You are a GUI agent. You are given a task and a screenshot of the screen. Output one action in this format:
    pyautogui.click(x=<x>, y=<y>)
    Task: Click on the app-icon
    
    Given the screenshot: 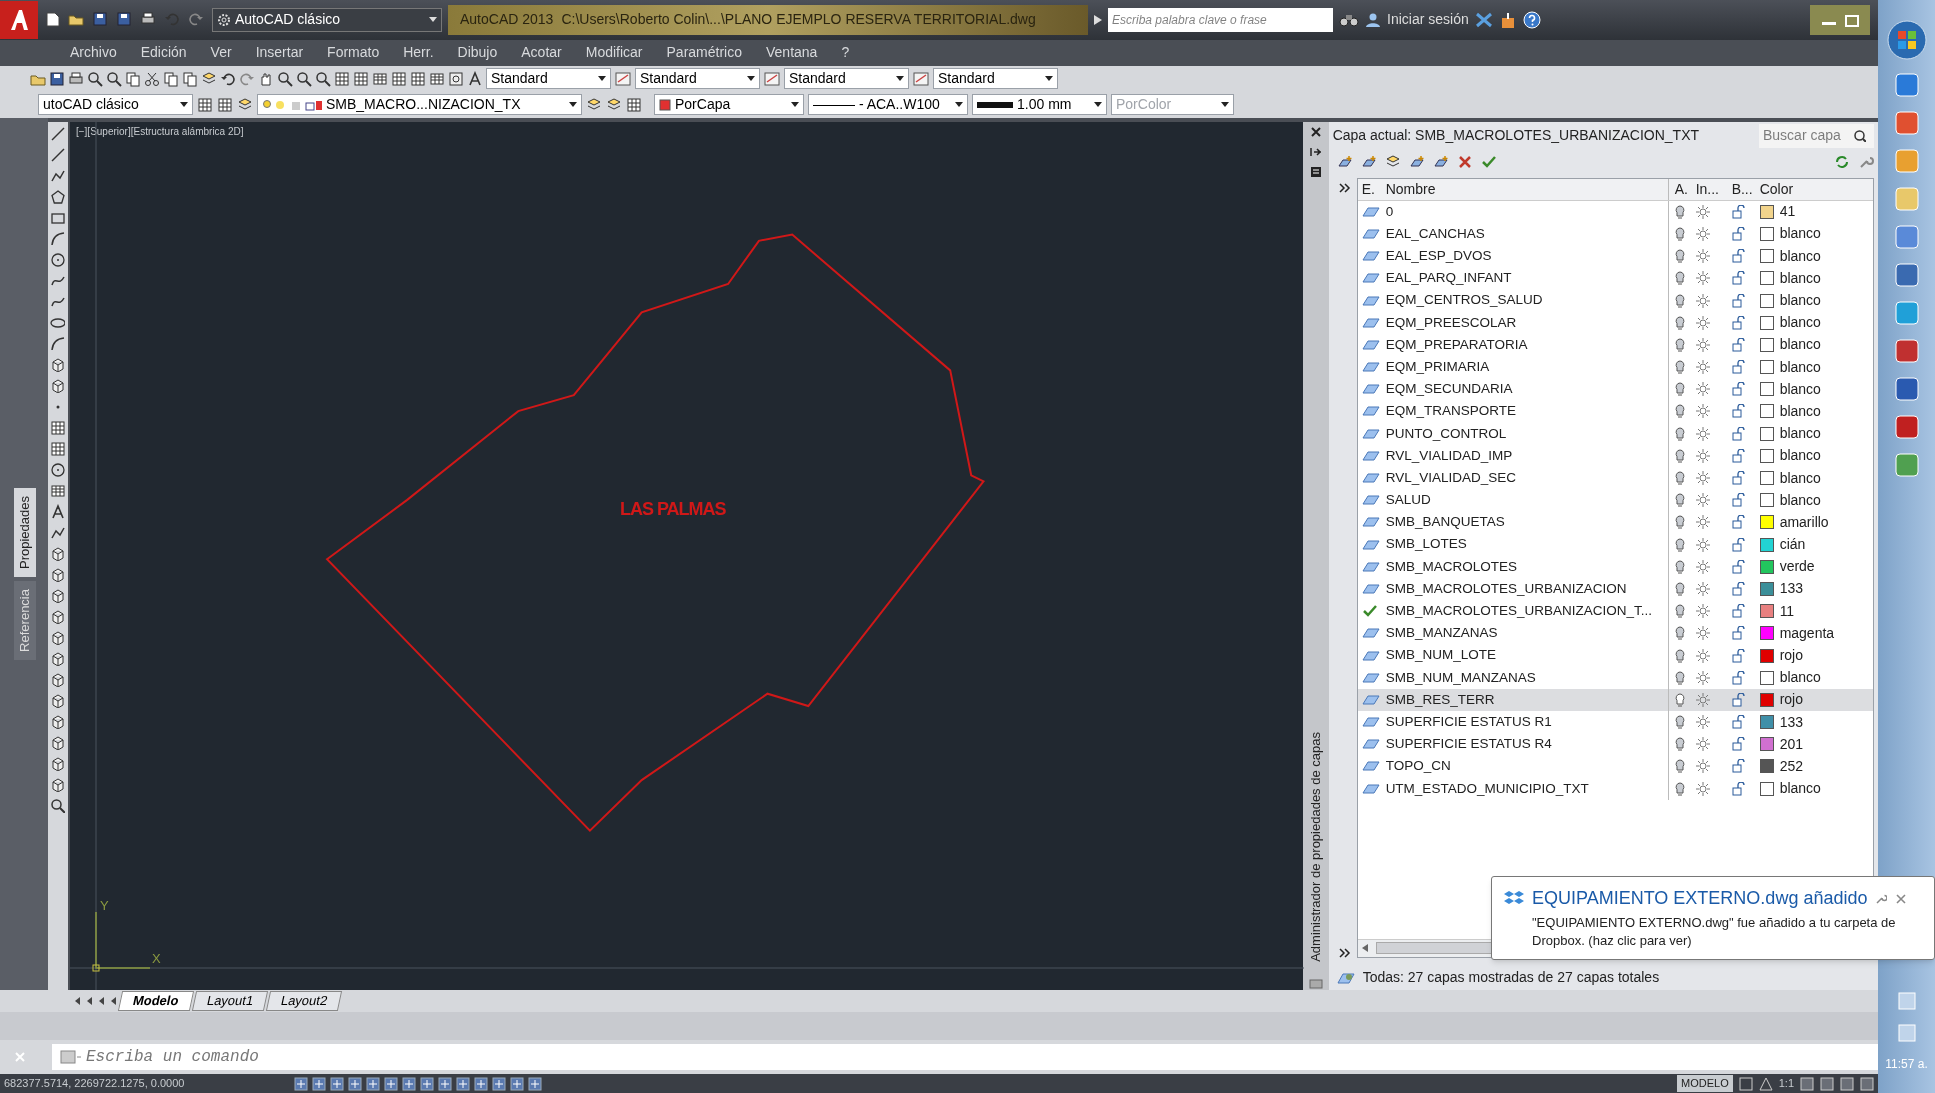 What is the action you would take?
    pyautogui.click(x=1906, y=351)
    